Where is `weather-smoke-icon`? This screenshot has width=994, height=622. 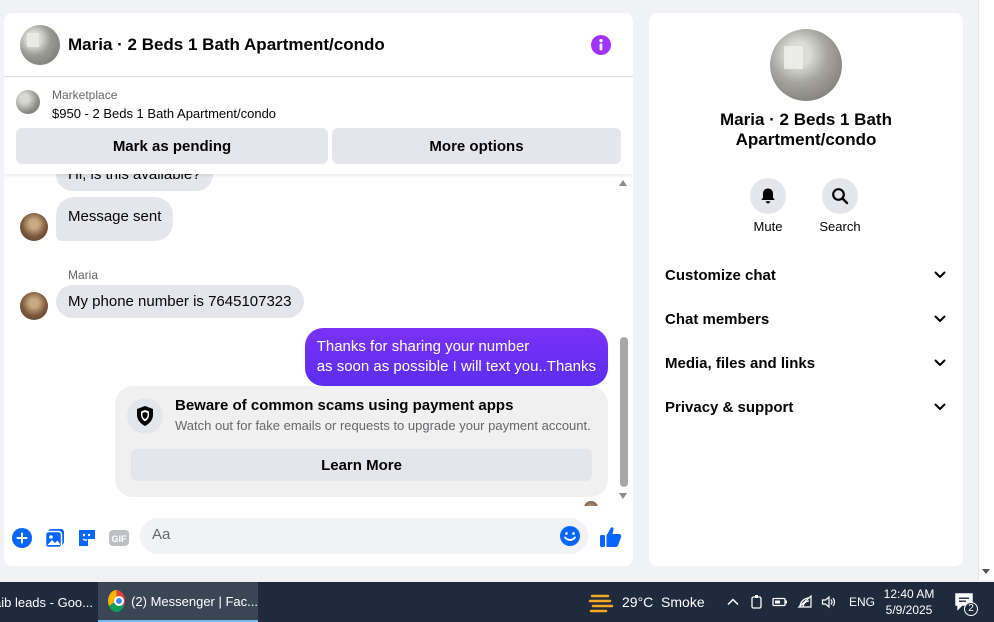
weather-smoke-icon is located at coordinates (601, 603).